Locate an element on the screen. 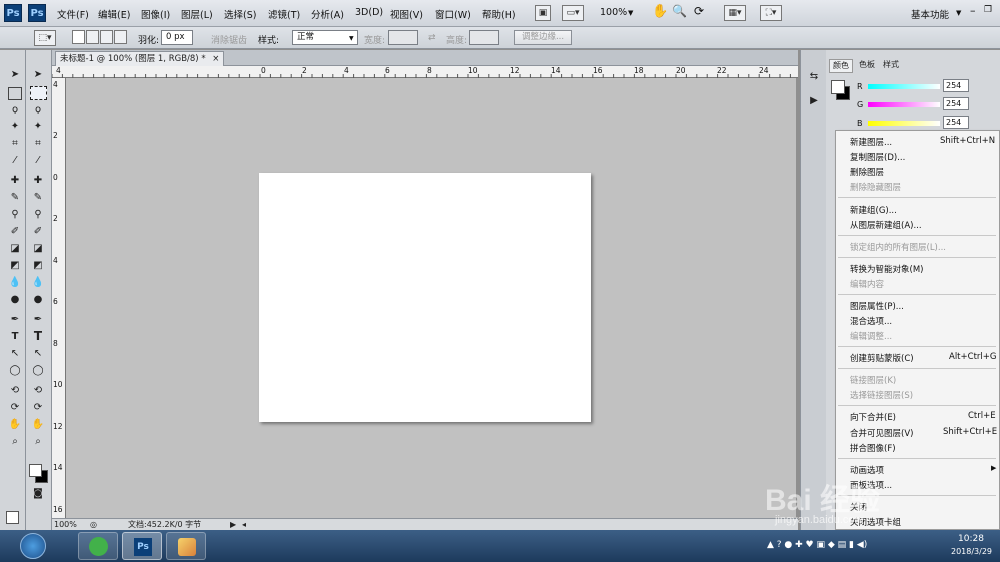 This screenshot has width=1000, height=562. zoom-icon: 🔍 is located at coordinates (679, 11).